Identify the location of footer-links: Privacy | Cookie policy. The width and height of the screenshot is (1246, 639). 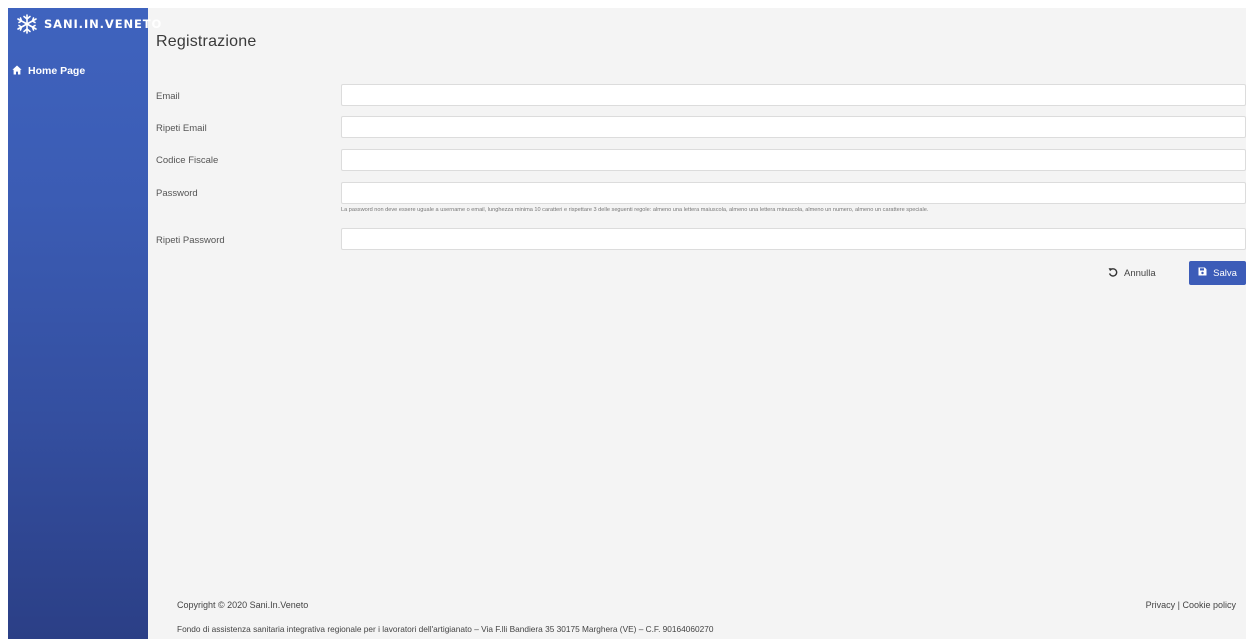
(1191, 605).